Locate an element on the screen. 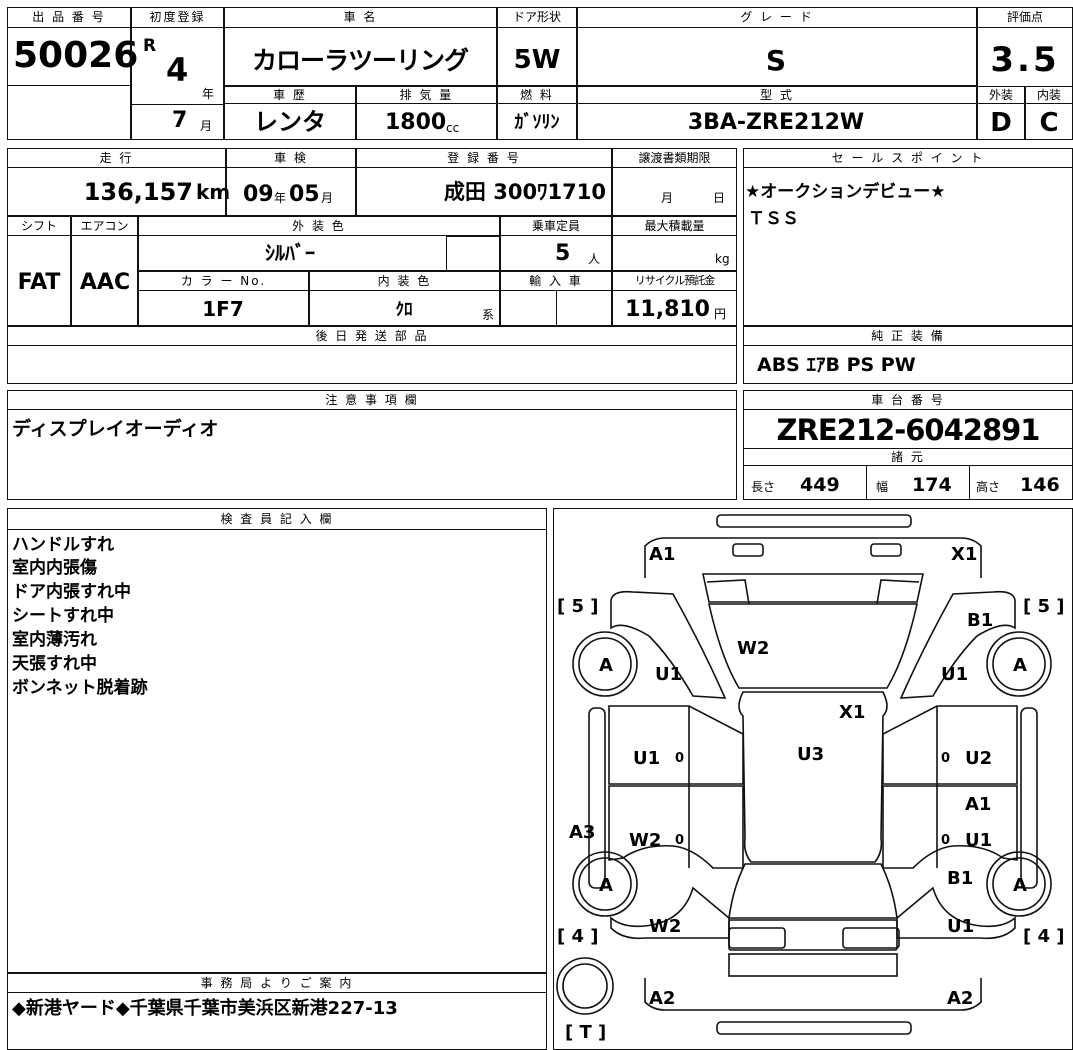  interior-color-unit: 系 is located at coordinates (488, 315).